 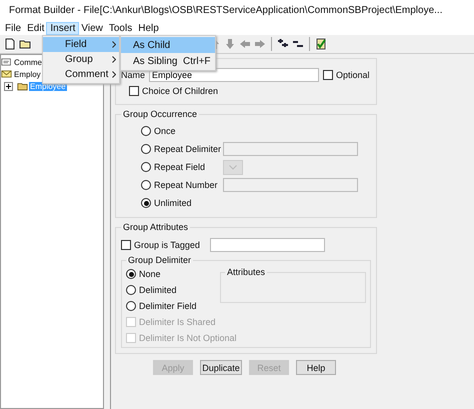 What do you see at coordinates (346, 75) in the screenshot?
I see `optional-checkbox: Optional` at bounding box center [346, 75].